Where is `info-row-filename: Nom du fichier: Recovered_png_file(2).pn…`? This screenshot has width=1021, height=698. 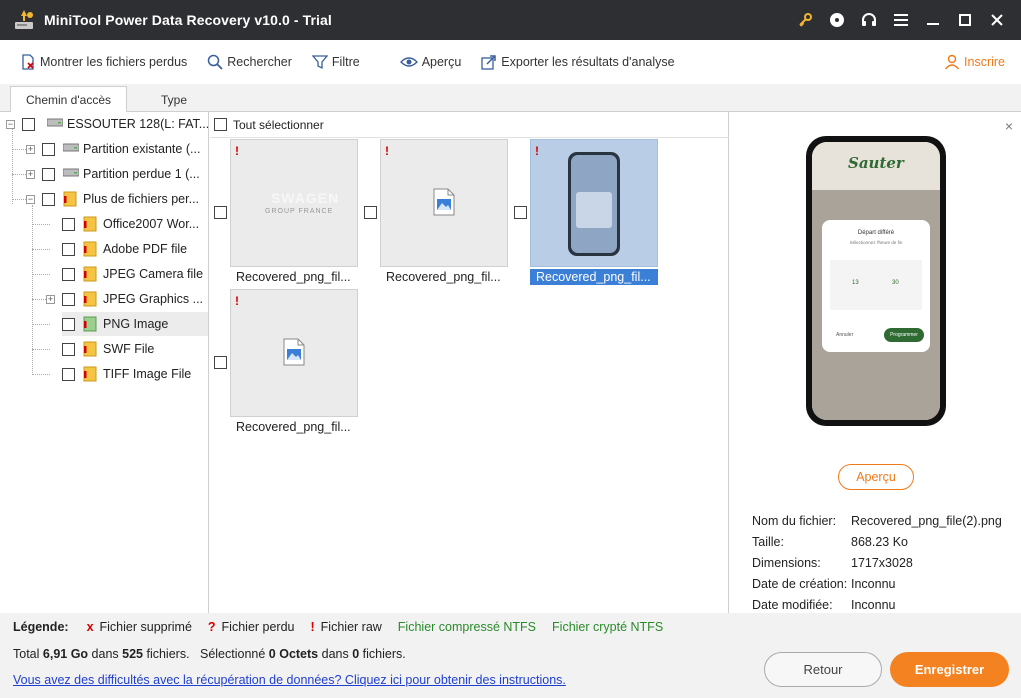 info-row-filename: Nom du fichier: Recovered_png_file(2).pn… is located at coordinates (884, 520).